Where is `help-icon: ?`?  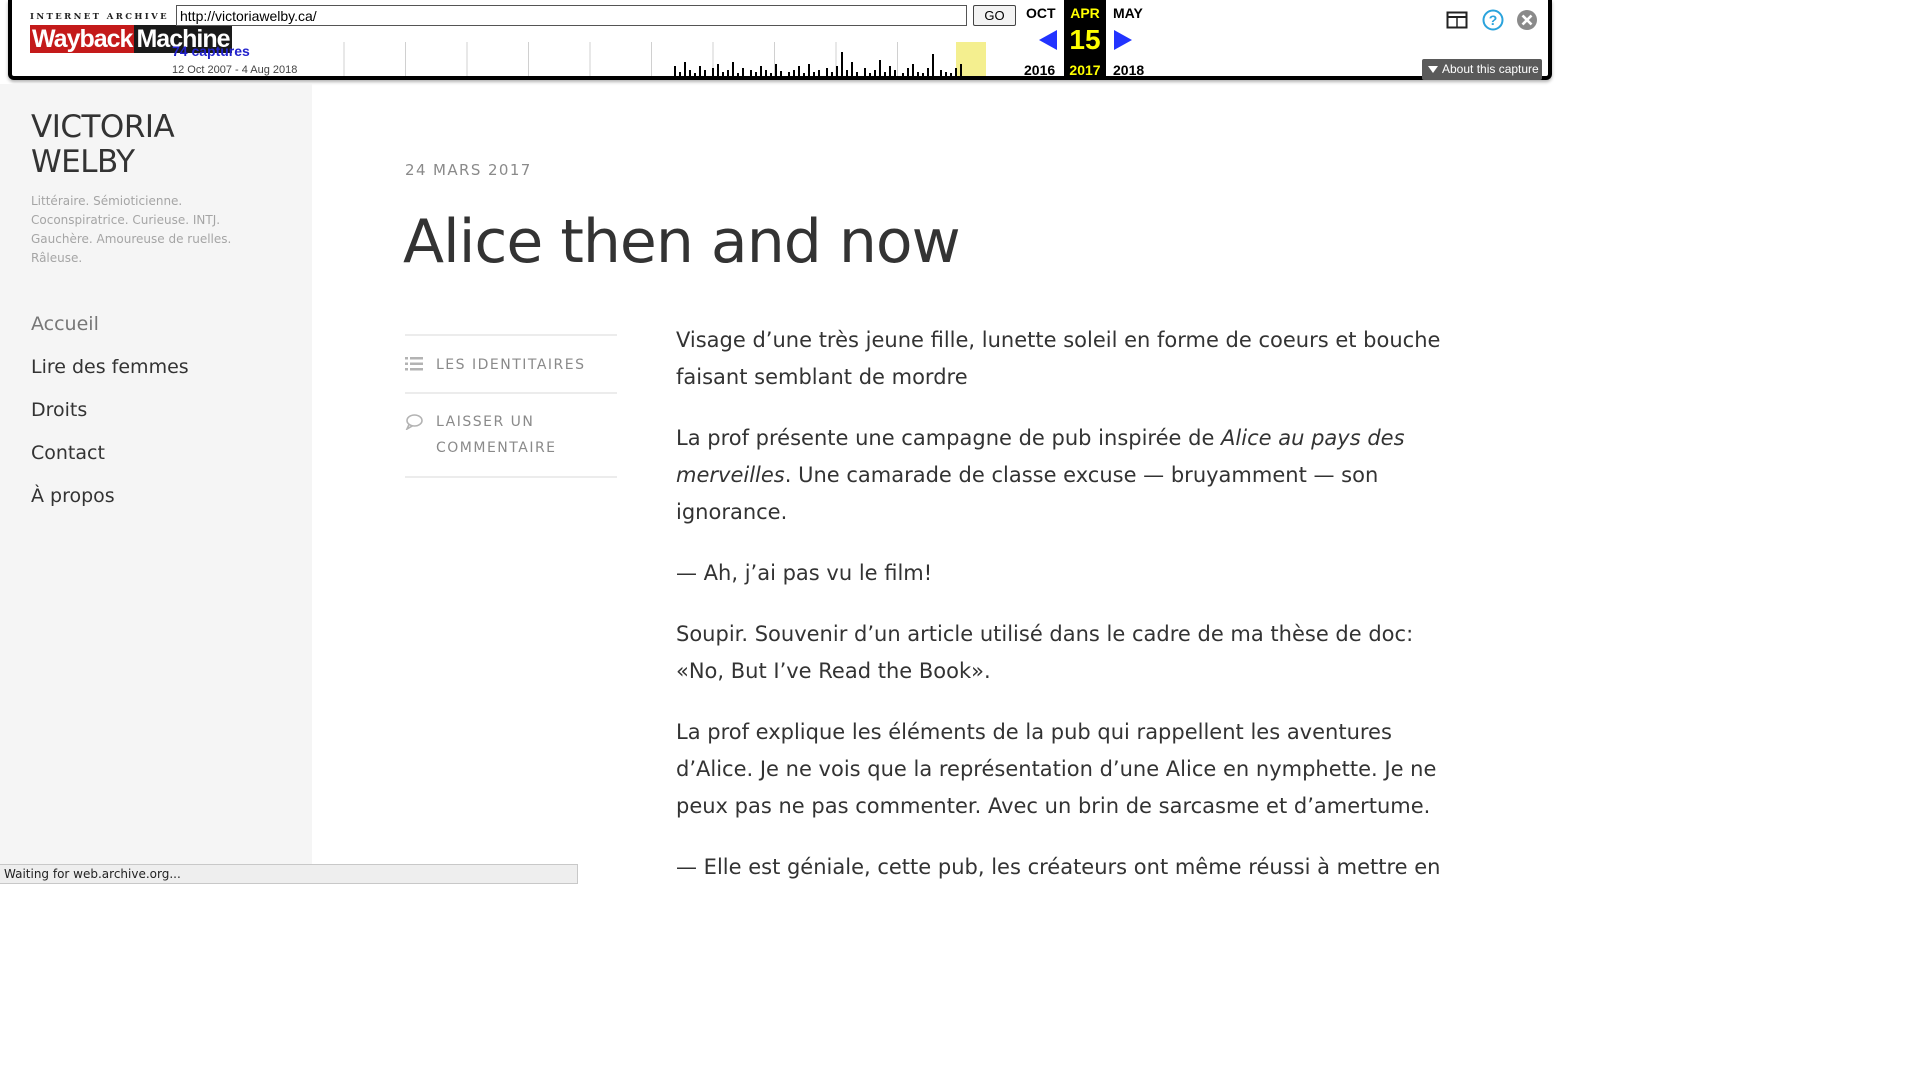 help-icon: ? is located at coordinates (1493, 20).